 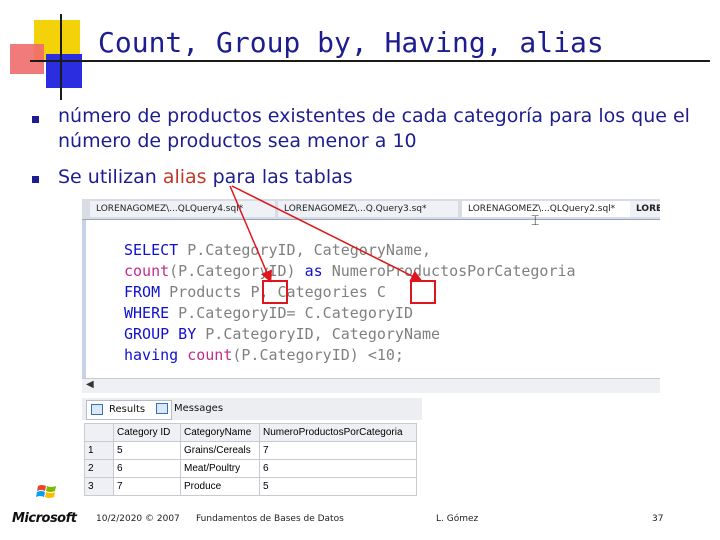 What do you see at coordinates (305, 250) in the screenshot?
I see `code-line-1-rest: P.CategoryID, CategoryName,` at bounding box center [305, 250].